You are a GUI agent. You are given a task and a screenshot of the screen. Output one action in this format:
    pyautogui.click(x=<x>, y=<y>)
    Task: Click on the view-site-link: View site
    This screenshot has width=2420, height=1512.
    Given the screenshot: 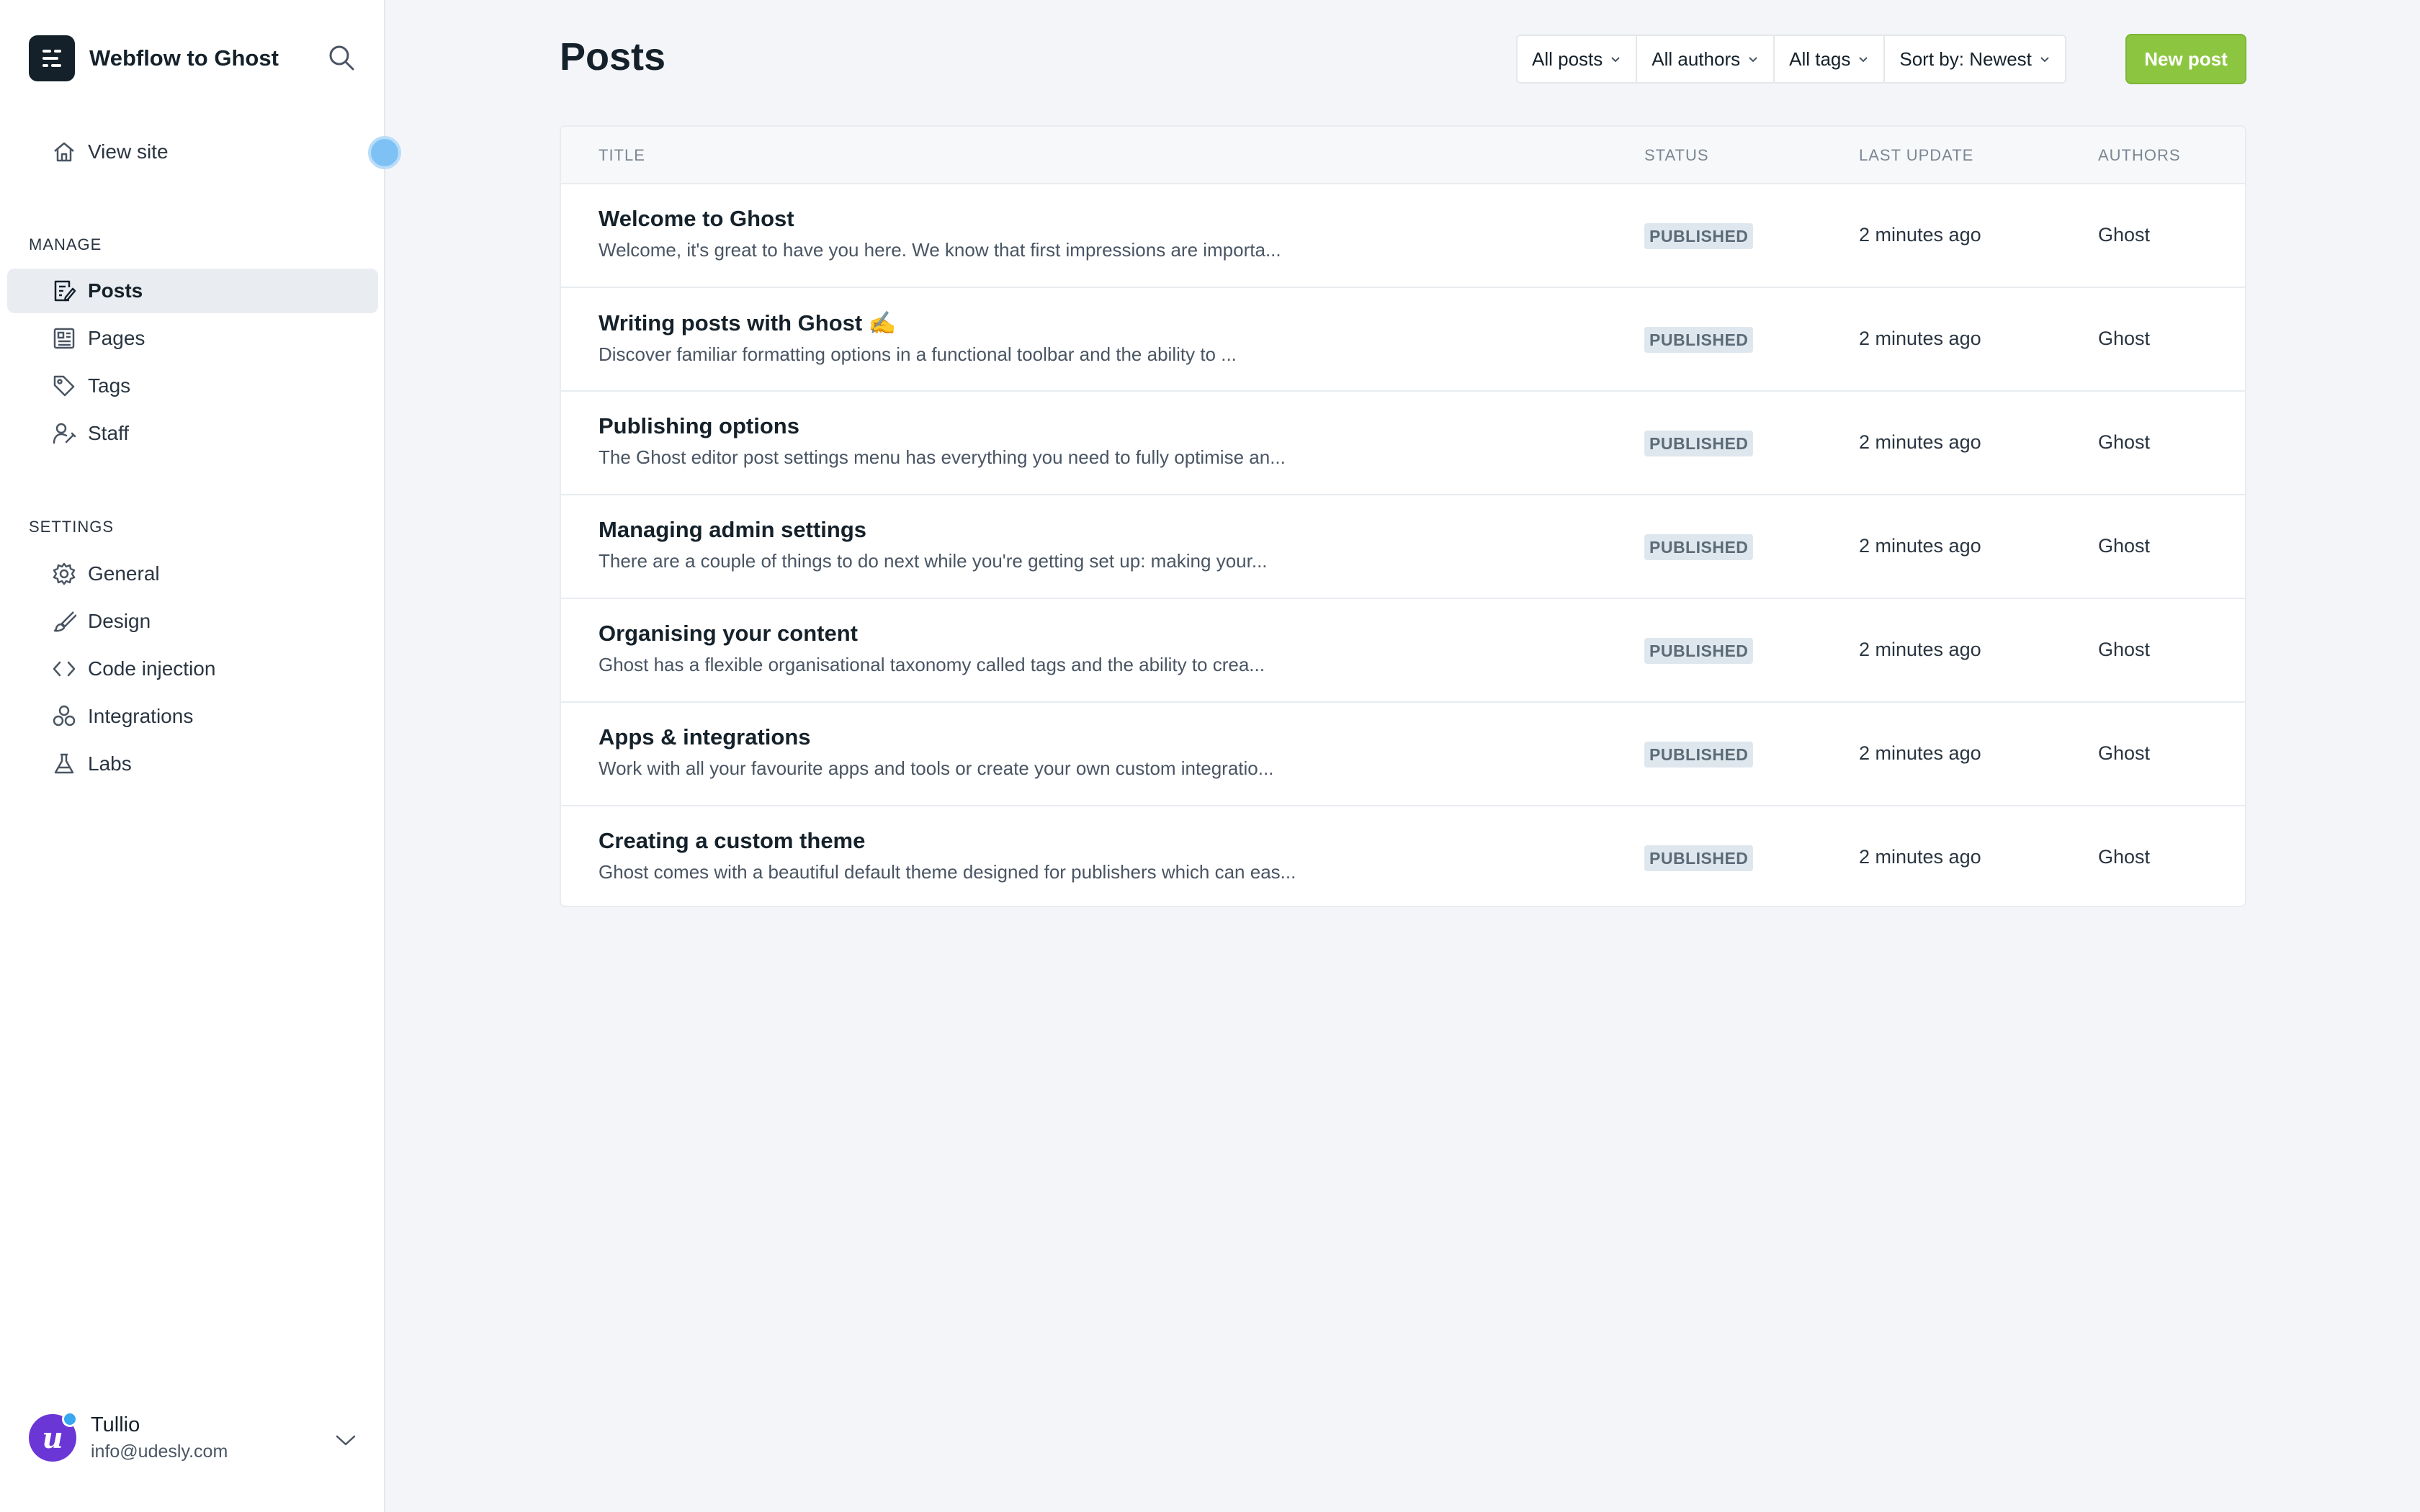 What is the action you would take?
    pyautogui.click(x=192, y=152)
    